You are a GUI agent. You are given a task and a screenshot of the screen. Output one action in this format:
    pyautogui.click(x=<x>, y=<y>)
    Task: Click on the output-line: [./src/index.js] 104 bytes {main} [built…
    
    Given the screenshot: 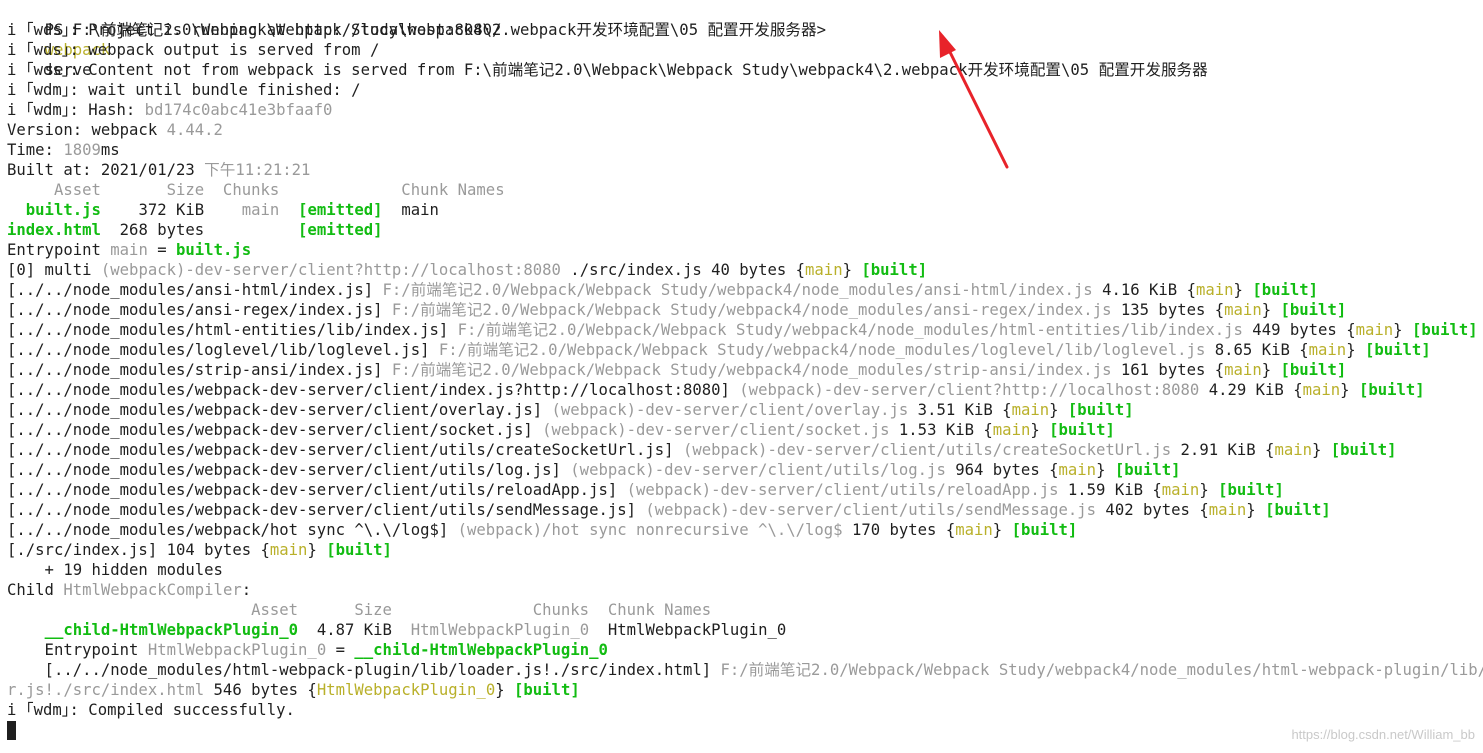 What is the action you would take?
    pyautogui.click(x=199, y=550)
    